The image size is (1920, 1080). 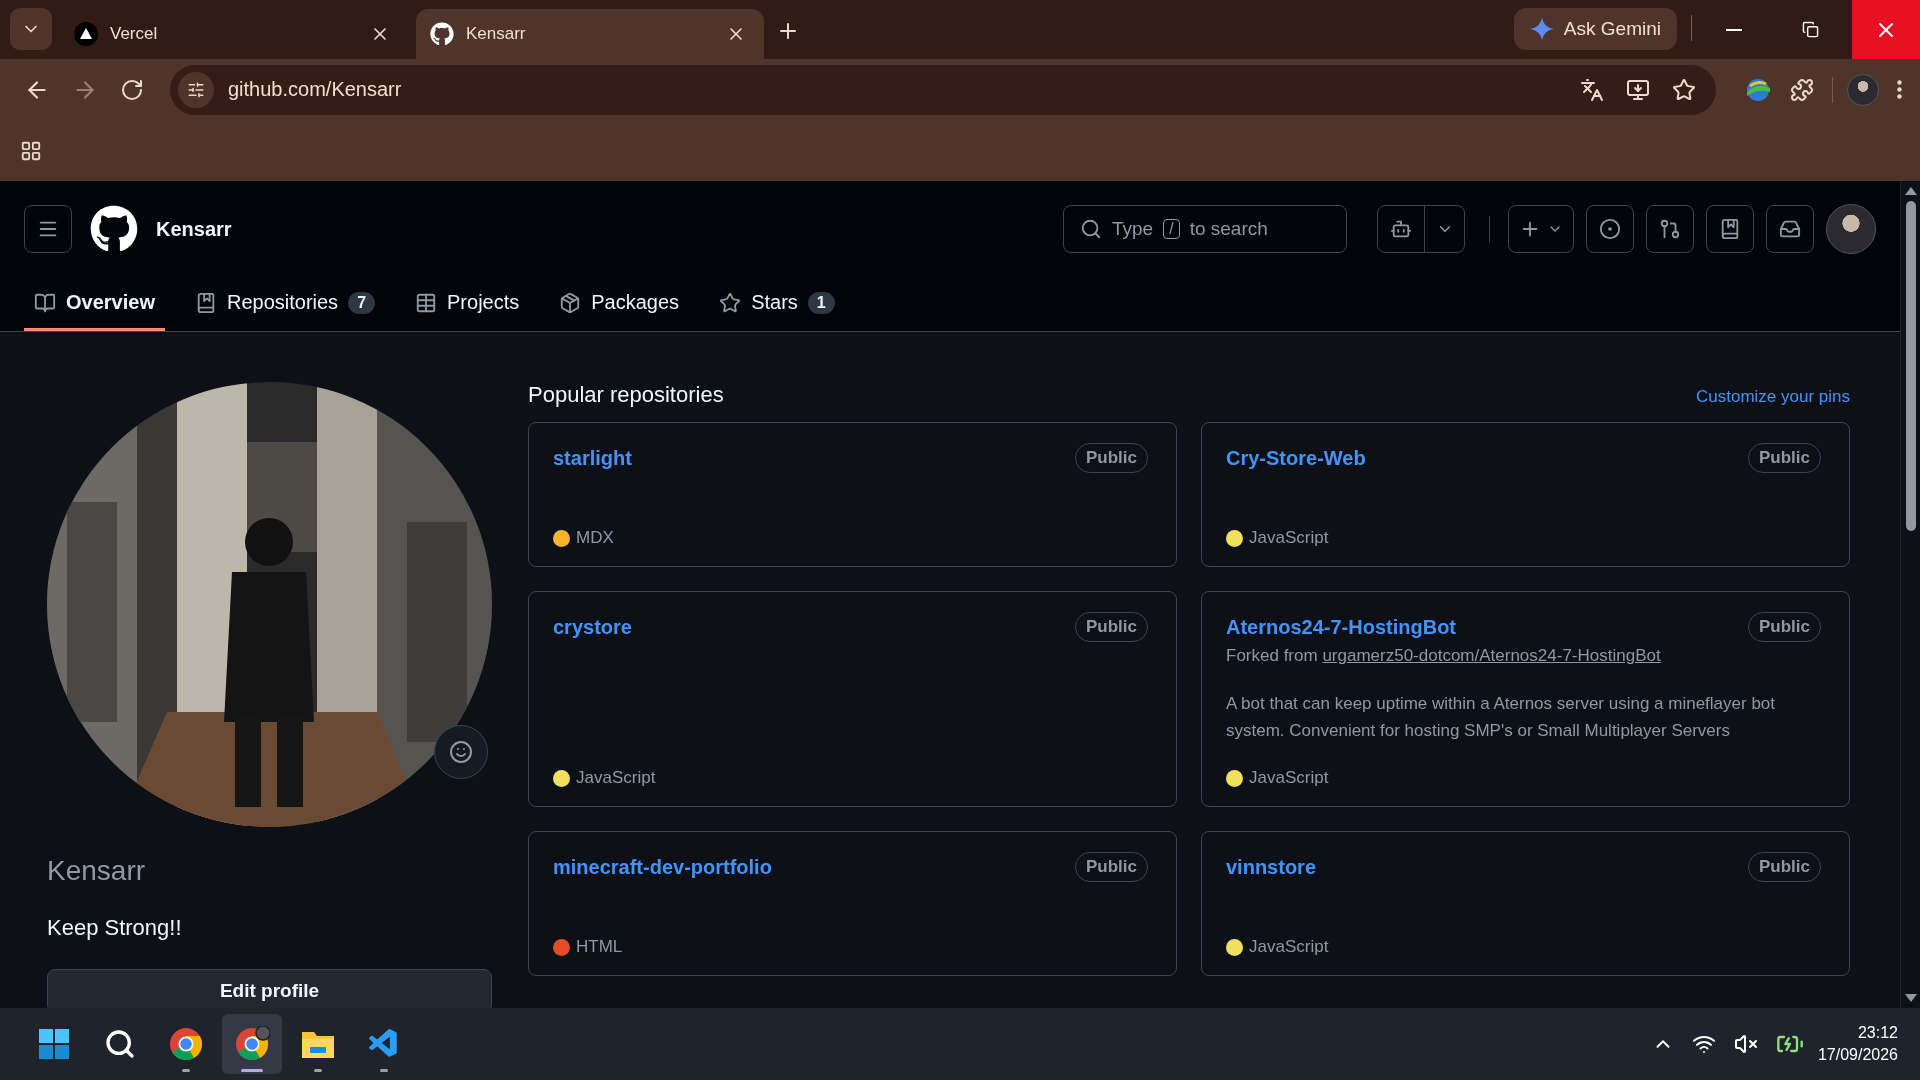 I want to click on search-placeholder: to search, so click(x=1228, y=229).